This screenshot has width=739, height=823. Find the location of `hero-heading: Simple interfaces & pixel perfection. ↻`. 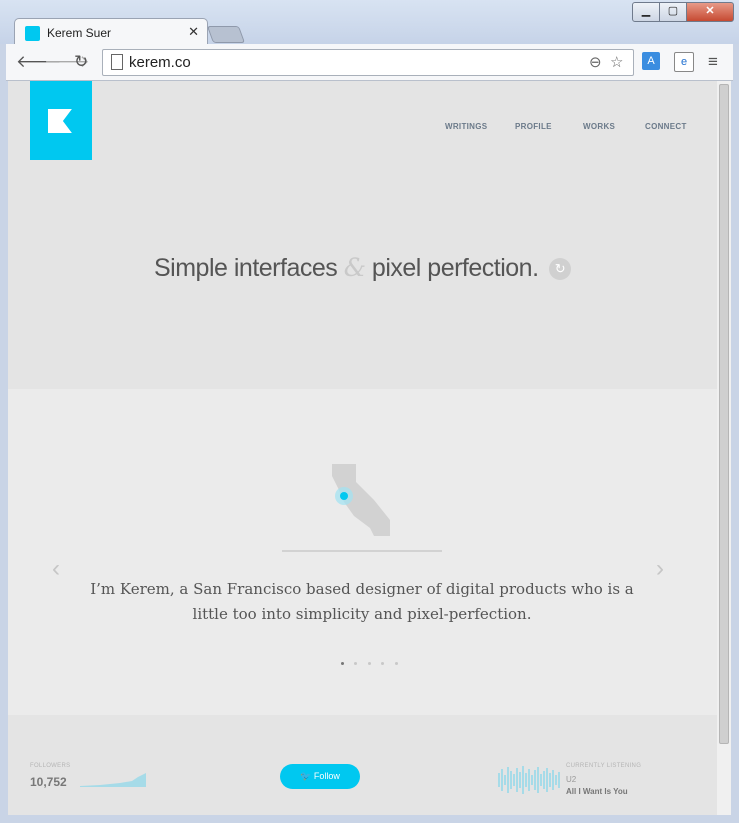

hero-heading: Simple interfaces & pixel perfection. ↻ is located at coordinates (362, 268).